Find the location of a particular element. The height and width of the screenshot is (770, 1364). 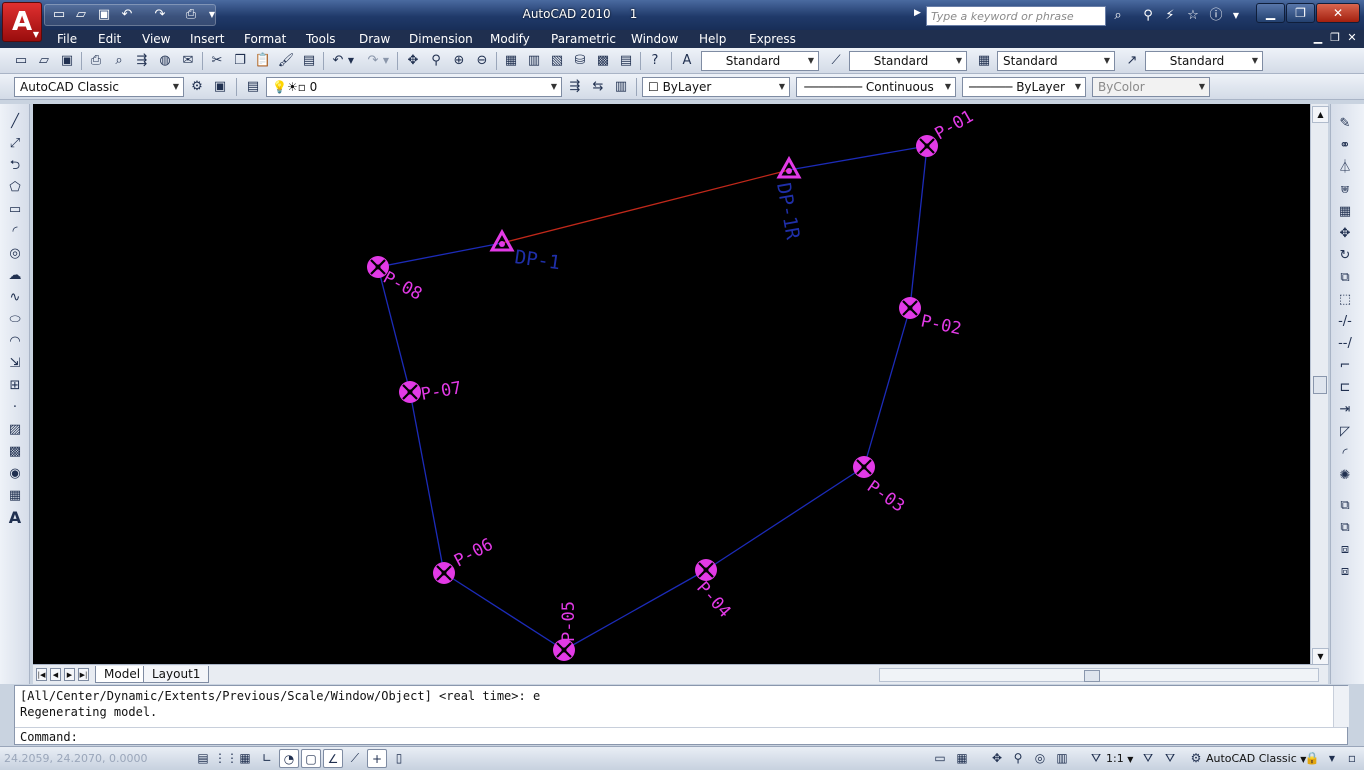

dim-style-select: Standard ▼ is located at coordinates (908, 61).